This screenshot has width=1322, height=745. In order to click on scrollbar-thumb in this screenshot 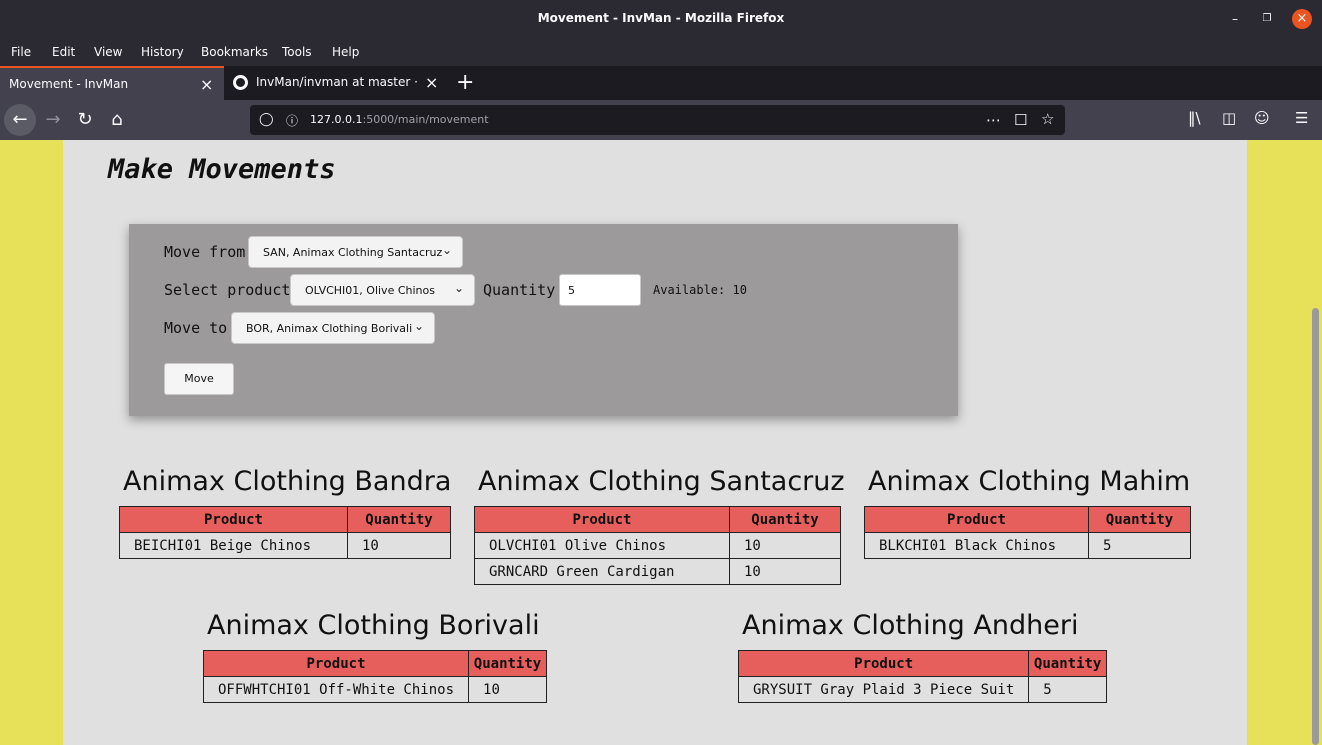, I will do `click(1315, 526)`.